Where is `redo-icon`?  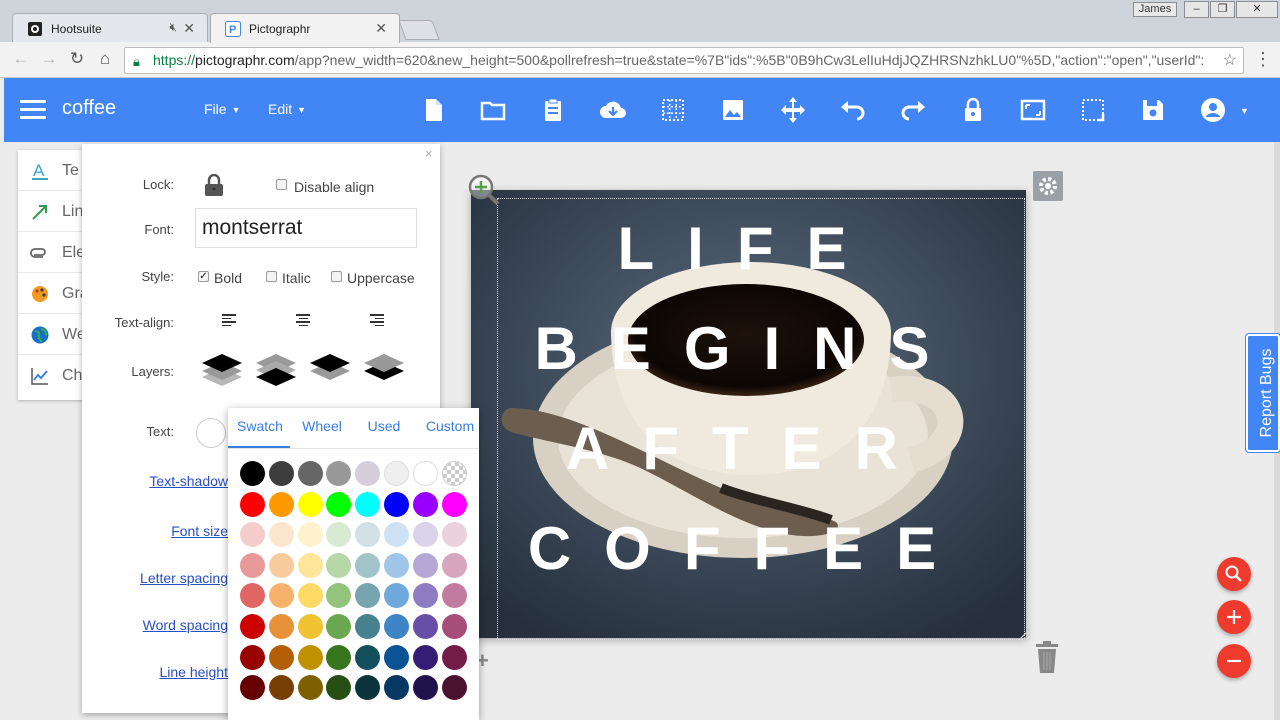 redo-icon is located at coordinates (913, 110).